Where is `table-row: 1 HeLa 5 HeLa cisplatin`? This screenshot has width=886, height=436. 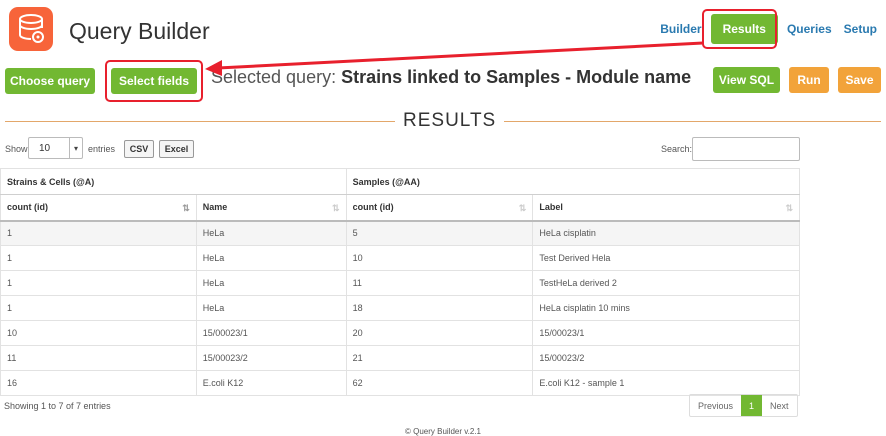 table-row: 1 HeLa 5 HeLa cisplatin is located at coordinates (400, 233).